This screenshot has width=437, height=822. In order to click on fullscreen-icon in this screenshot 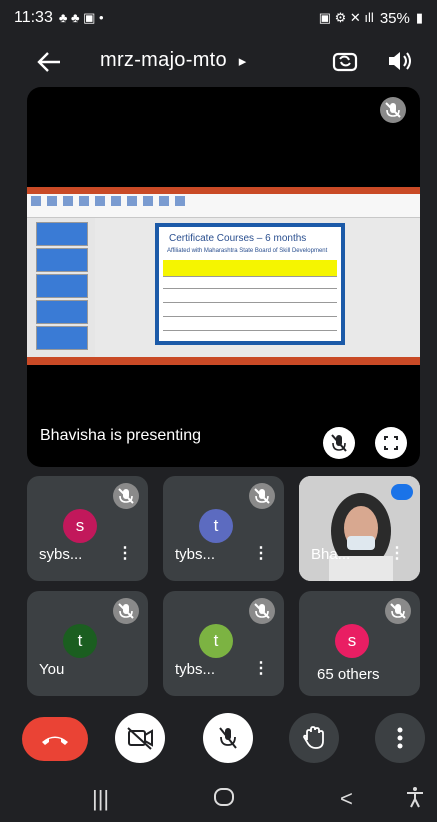, I will do `click(391, 443)`.